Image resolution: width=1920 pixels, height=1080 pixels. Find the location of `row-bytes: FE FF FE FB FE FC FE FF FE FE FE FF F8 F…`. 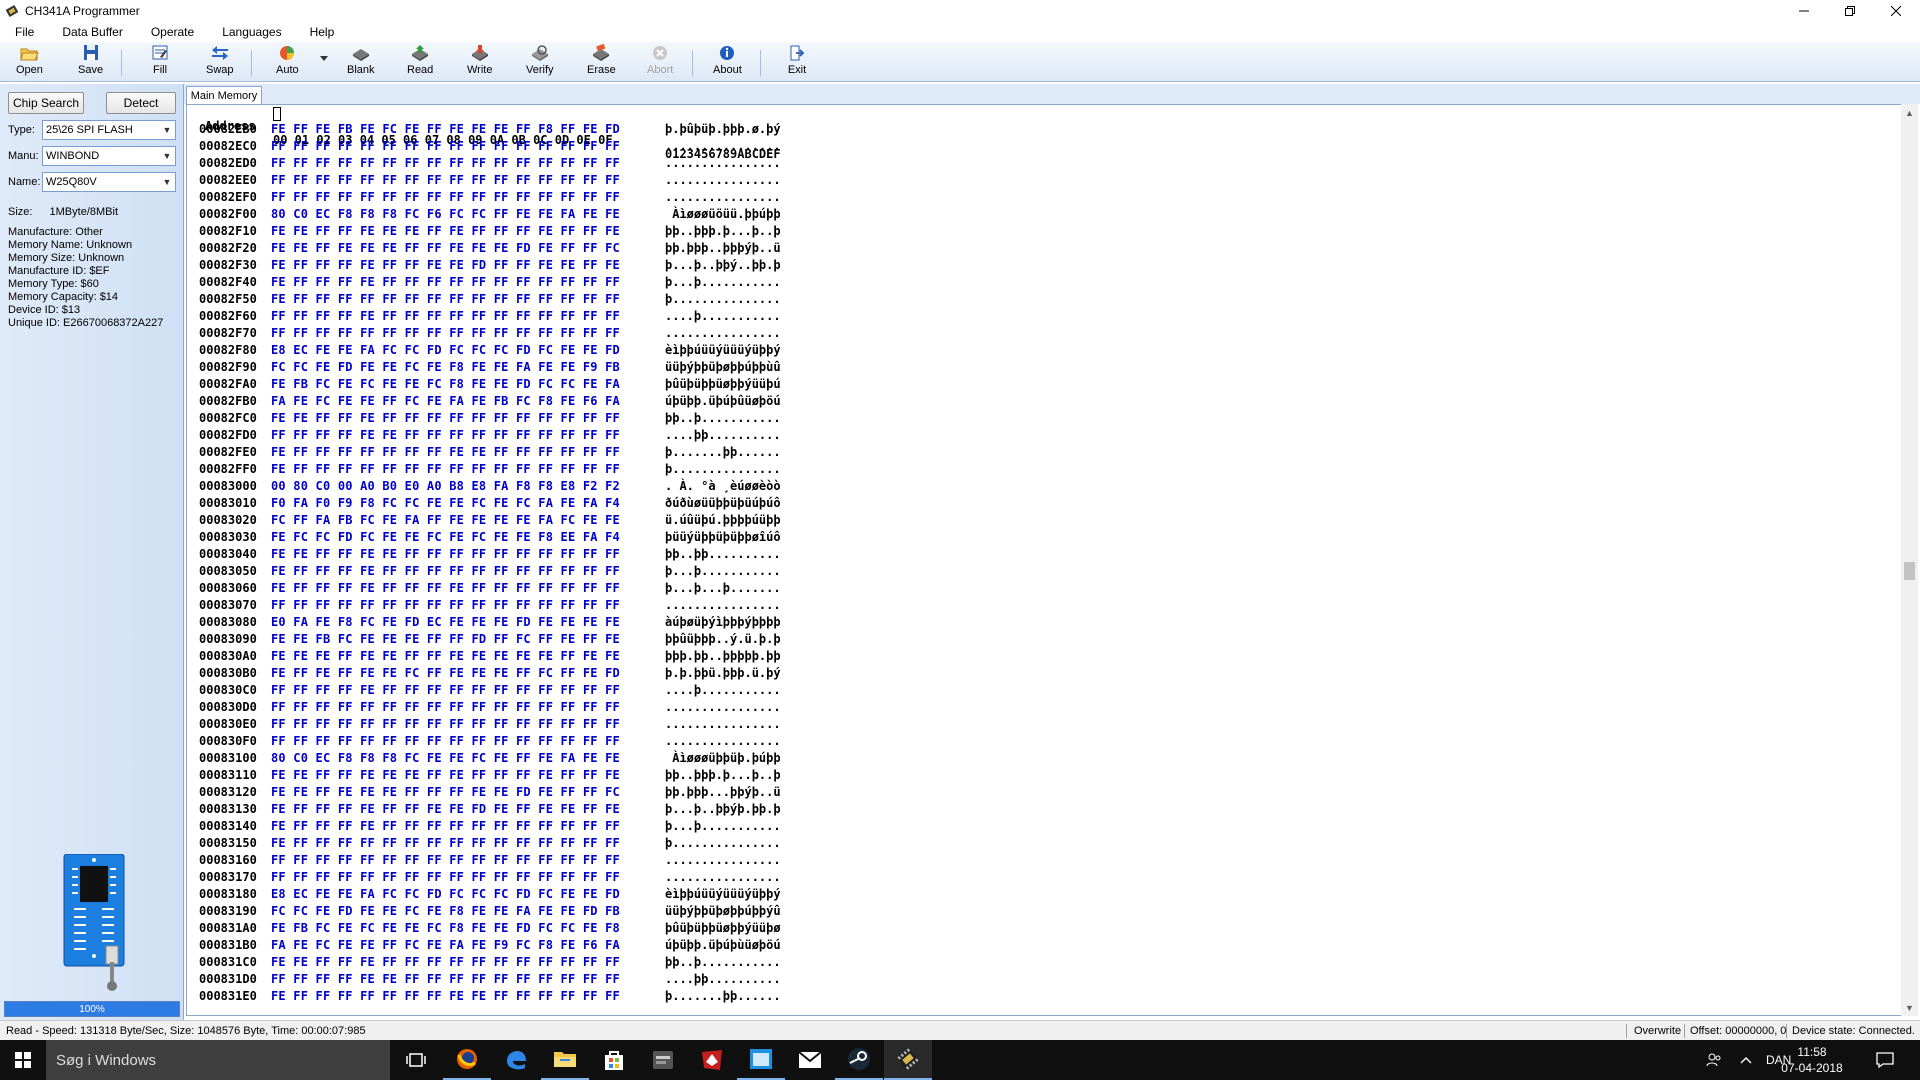

row-bytes: FE FF FE FB FE FC FE FF FE FE FE FF F8 F… is located at coordinates (445, 129).